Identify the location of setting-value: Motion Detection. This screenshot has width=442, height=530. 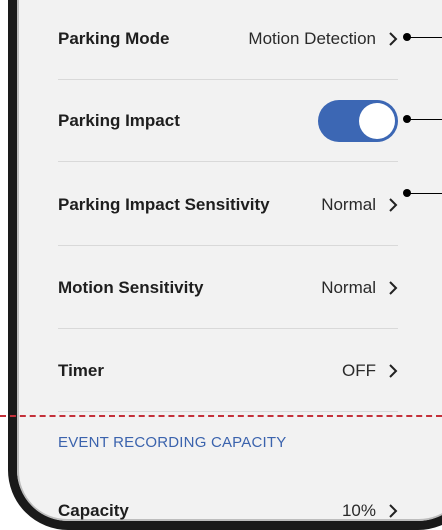
(312, 38).